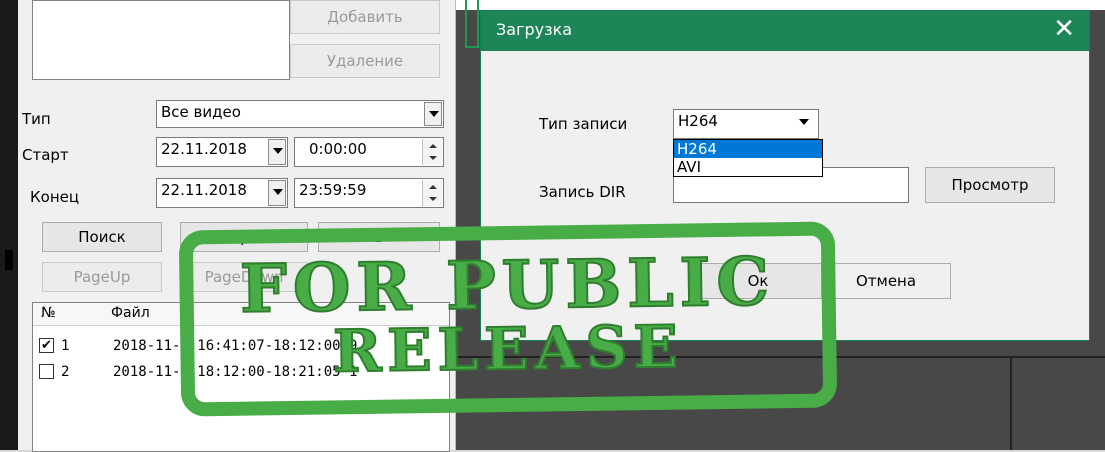 Image resolution: width=1105 pixels, height=452 pixels. What do you see at coordinates (65, 346) in the screenshot?
I see `row-number: 1` at bounding box center [65, 346].